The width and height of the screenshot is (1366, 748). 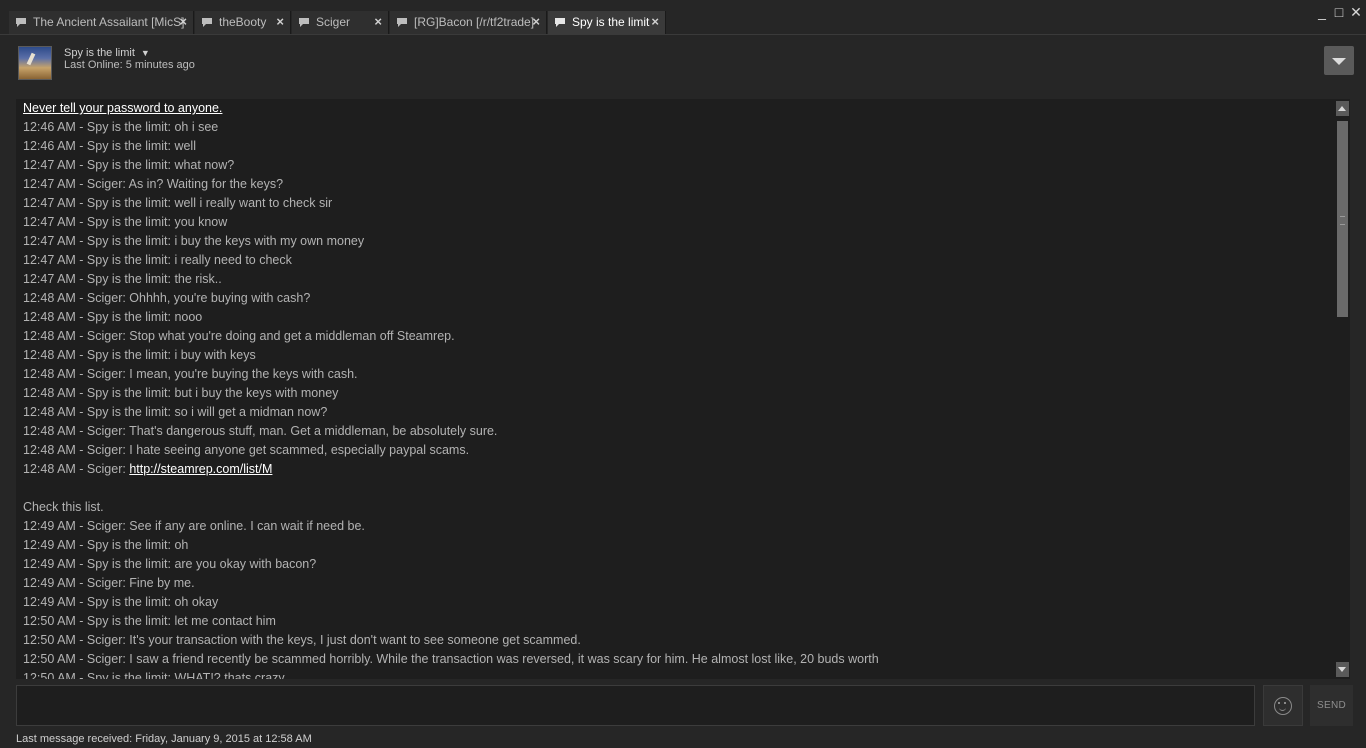 I want to click on caret-down-icon: ▼, so click(x=145, y=53).